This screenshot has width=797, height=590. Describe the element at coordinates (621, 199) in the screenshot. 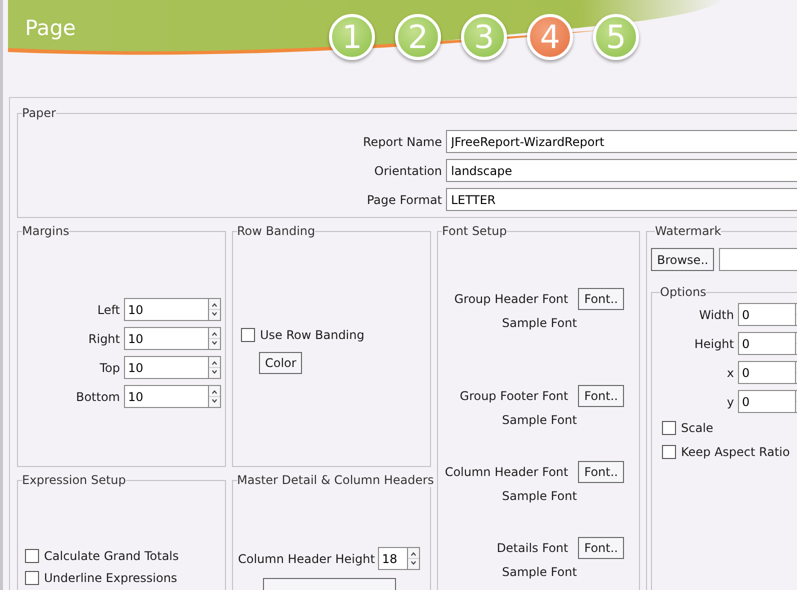

I see `text-field: LETTER` at that location.